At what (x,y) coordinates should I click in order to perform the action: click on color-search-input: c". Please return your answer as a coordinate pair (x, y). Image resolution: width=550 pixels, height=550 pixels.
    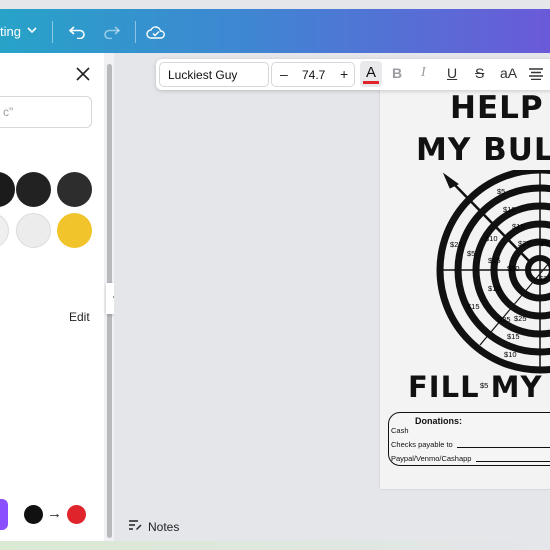
    Looking at the image, I should click on (46, 112).